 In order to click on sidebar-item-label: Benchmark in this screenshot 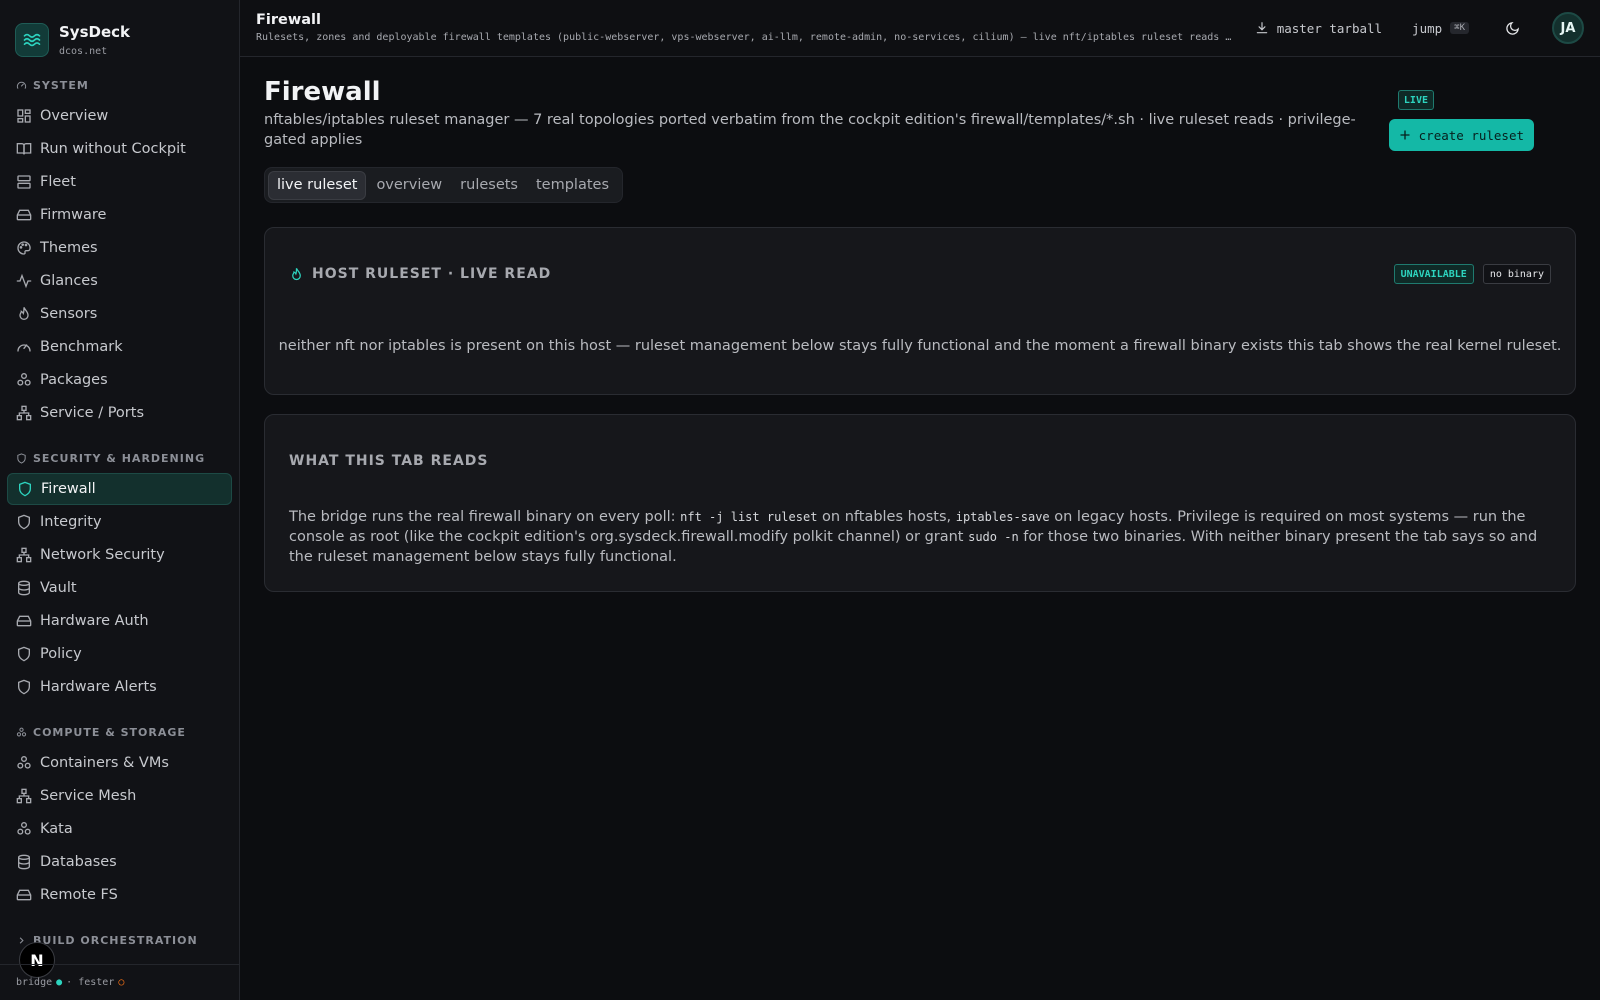, I will do `click(81, 347)`.